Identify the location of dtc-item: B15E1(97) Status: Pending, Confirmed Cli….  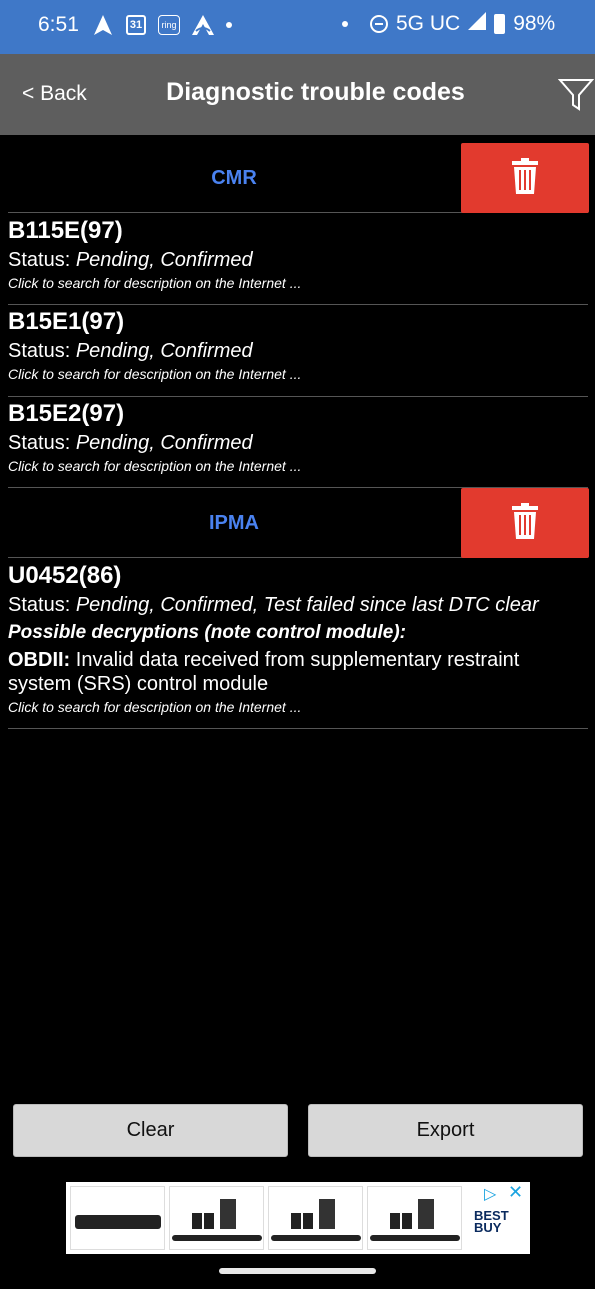
(298, 351).